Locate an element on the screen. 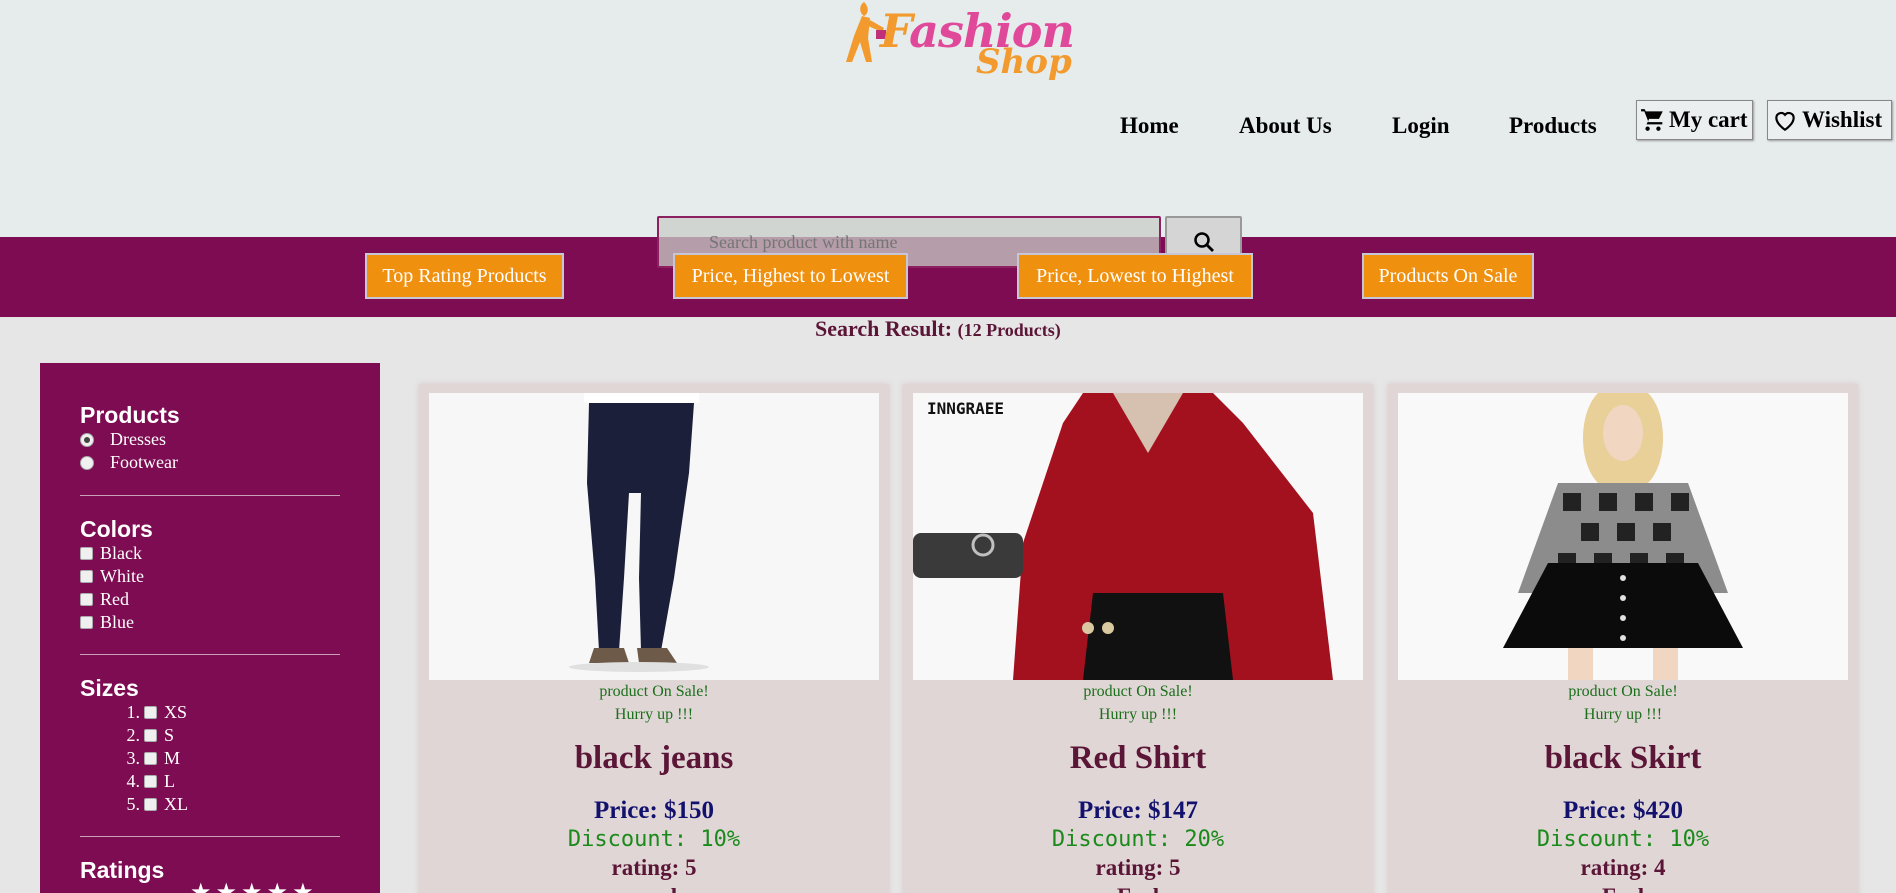 The width and height of the screenshot is (1896, 893). price-low-to-high-button: Price, Lowest to Highest is located at coordinates (1135, 276).